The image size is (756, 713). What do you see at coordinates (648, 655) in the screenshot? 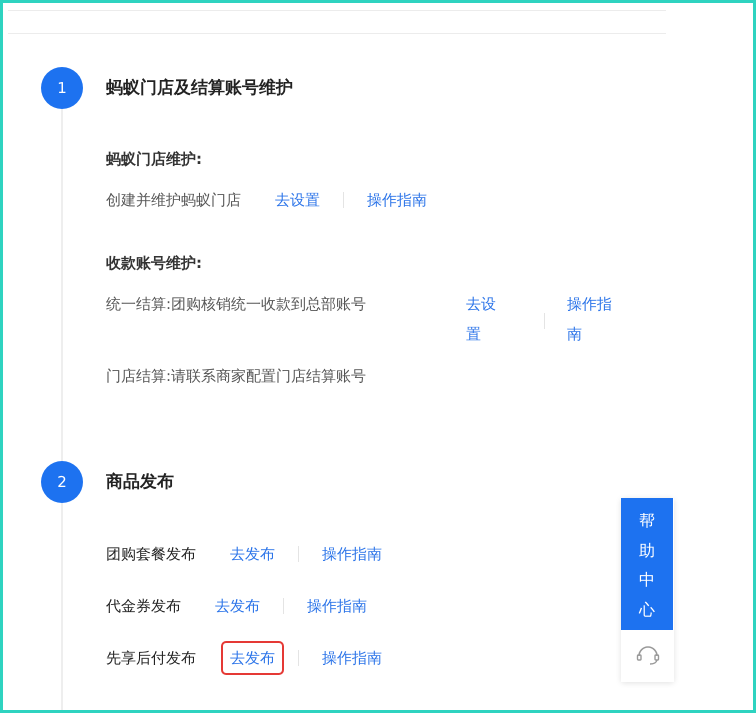
I see `headset-icon` at bounding box center [648, 655].